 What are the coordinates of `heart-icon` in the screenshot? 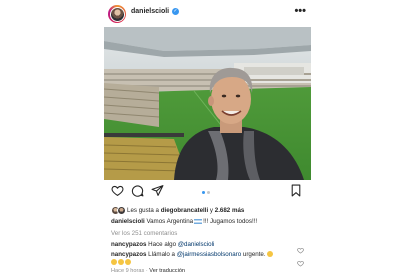 It's located at (118, 191).